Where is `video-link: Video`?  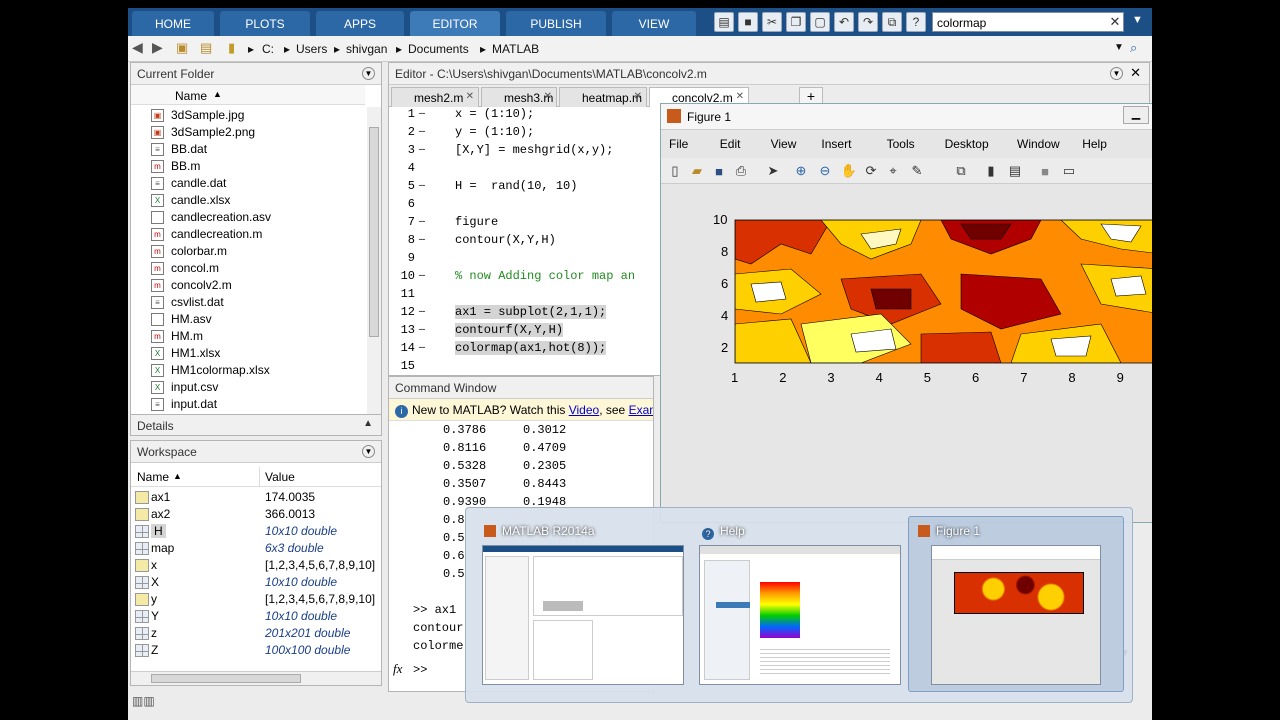
video-link: Video is located at coordinates (584, 410).